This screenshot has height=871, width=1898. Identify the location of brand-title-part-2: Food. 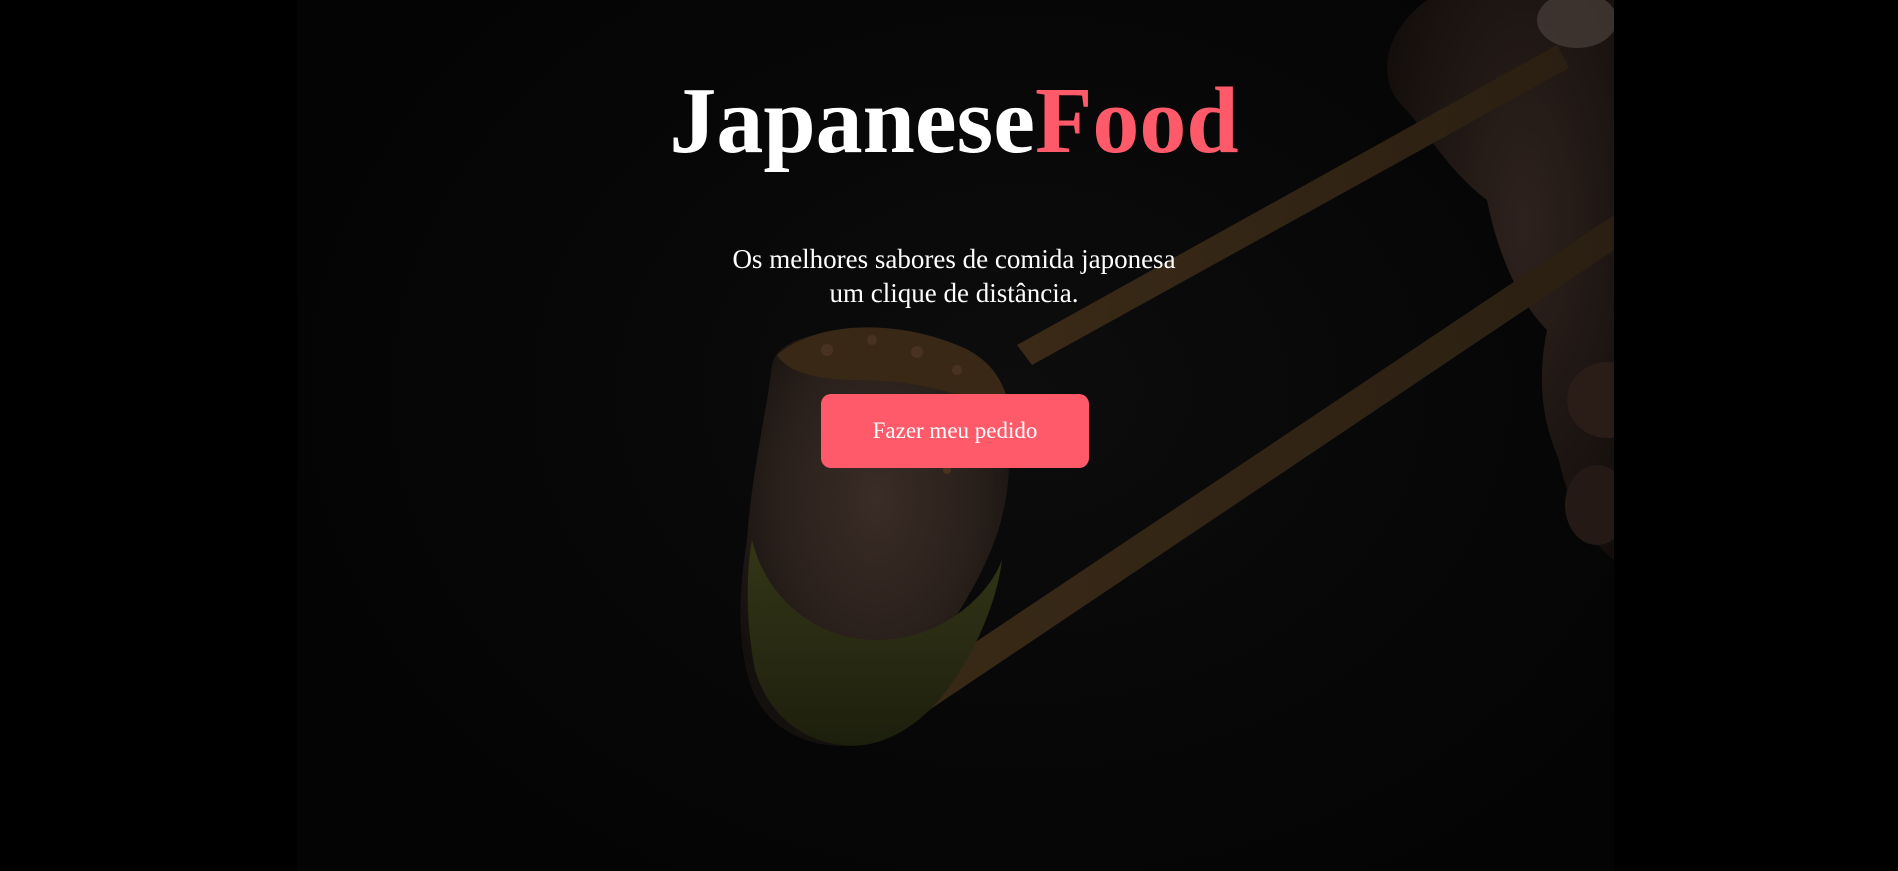
(1136, 121).